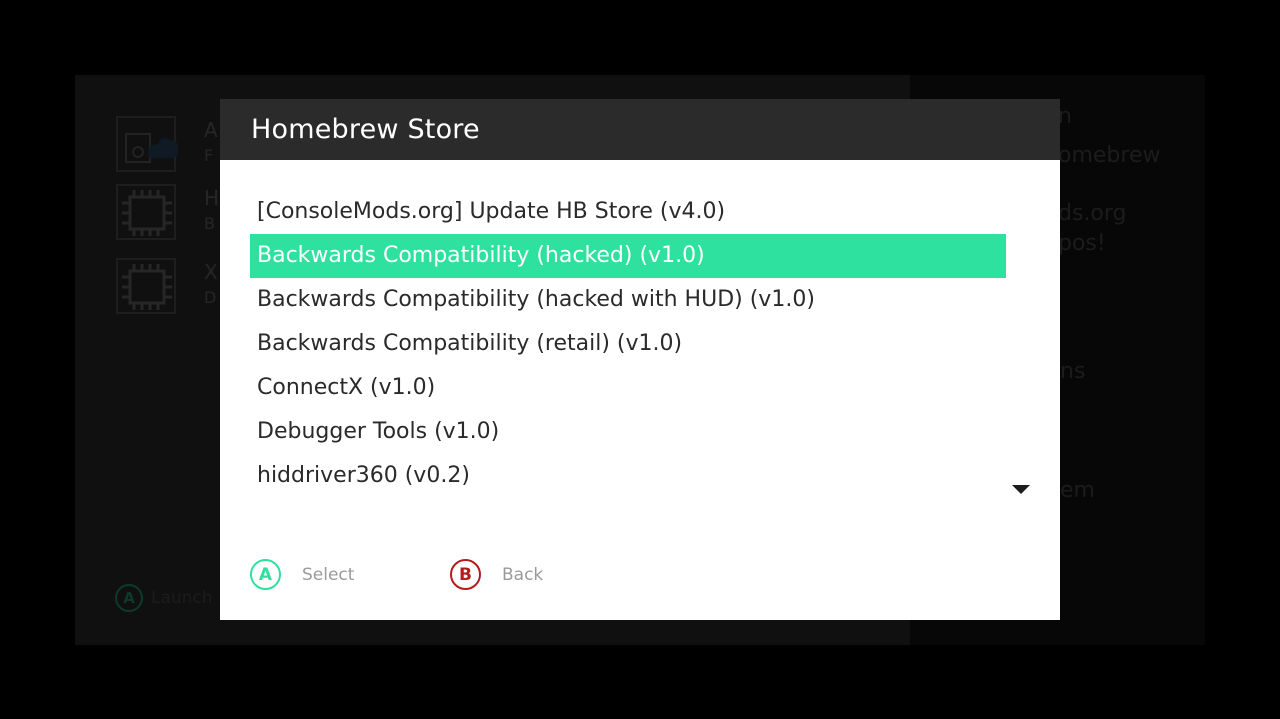 This screenshot has height=719, width=1280. Describe the element at coordinates (1082, 243) in the screenshot. I see `background-side-text: pos!` at that location.